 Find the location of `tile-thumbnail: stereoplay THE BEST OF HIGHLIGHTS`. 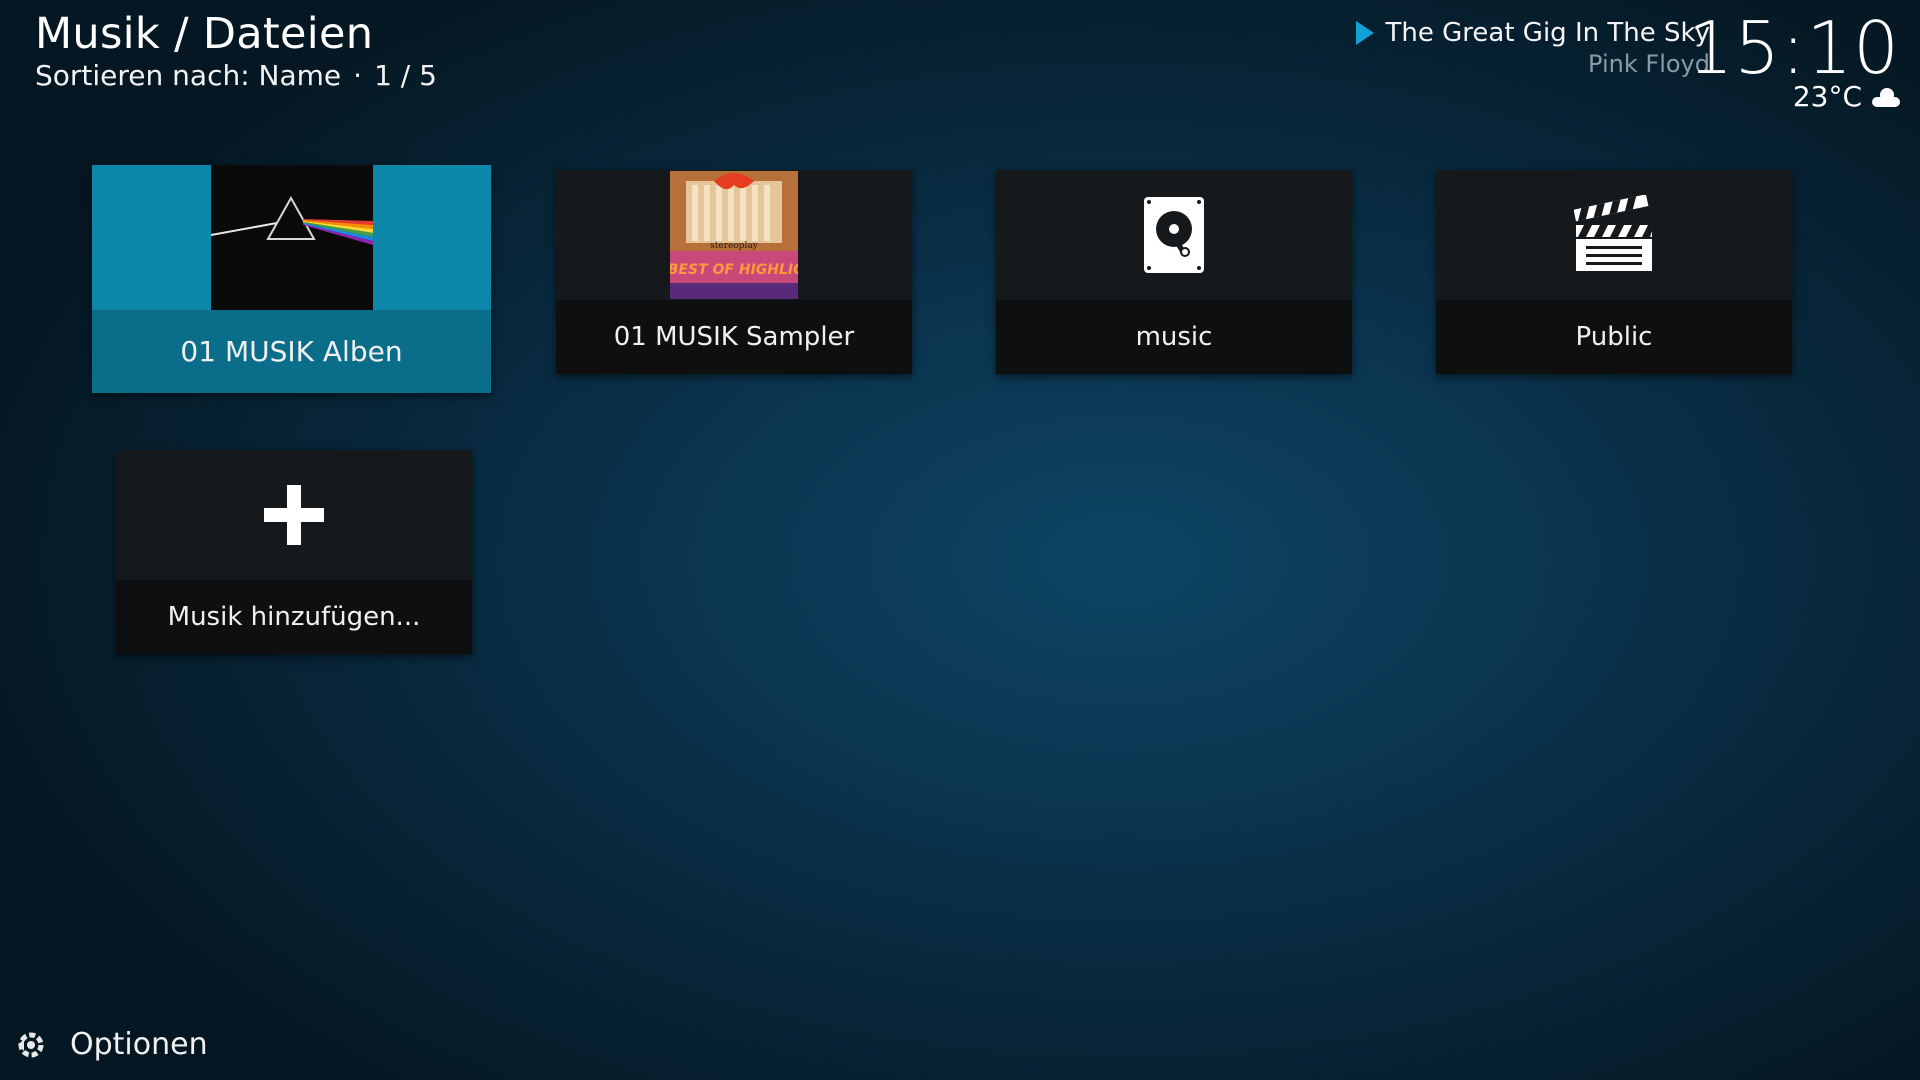

tile-thumbnail: stereoplay THE BEST OF HIGHLIGHTS is located at coordinates (734, 235).